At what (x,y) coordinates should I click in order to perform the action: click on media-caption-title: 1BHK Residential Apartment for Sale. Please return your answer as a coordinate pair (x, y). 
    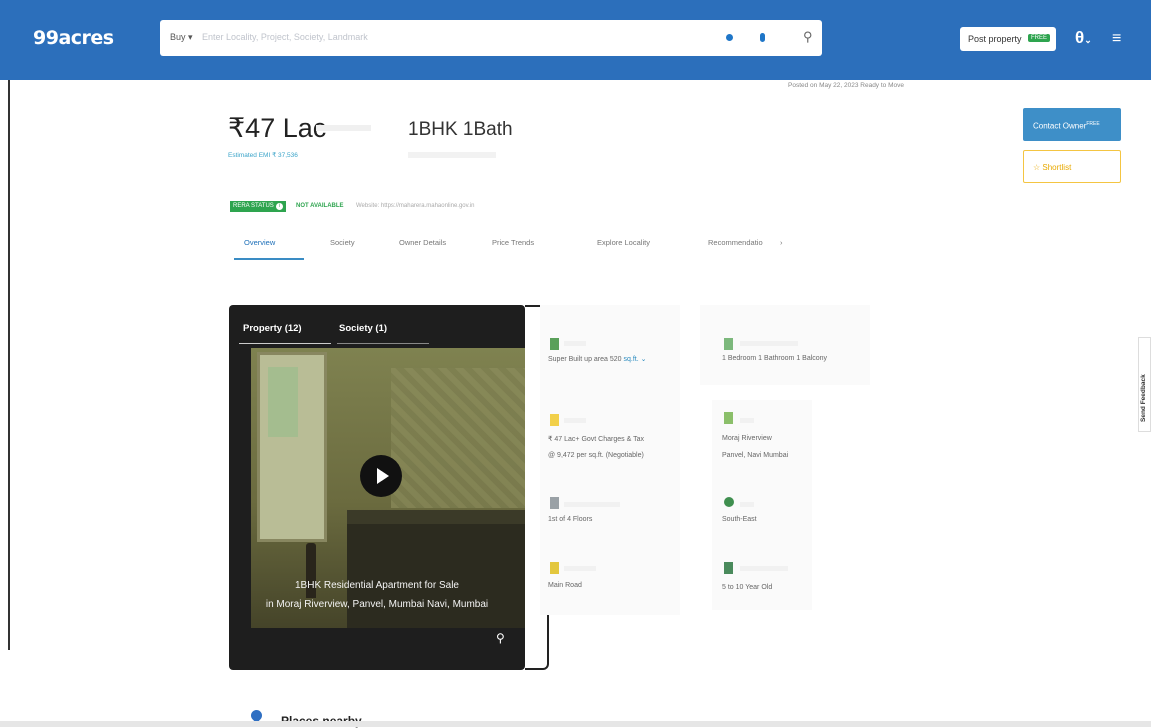
    Looking at the image, I should click on (377, 585).